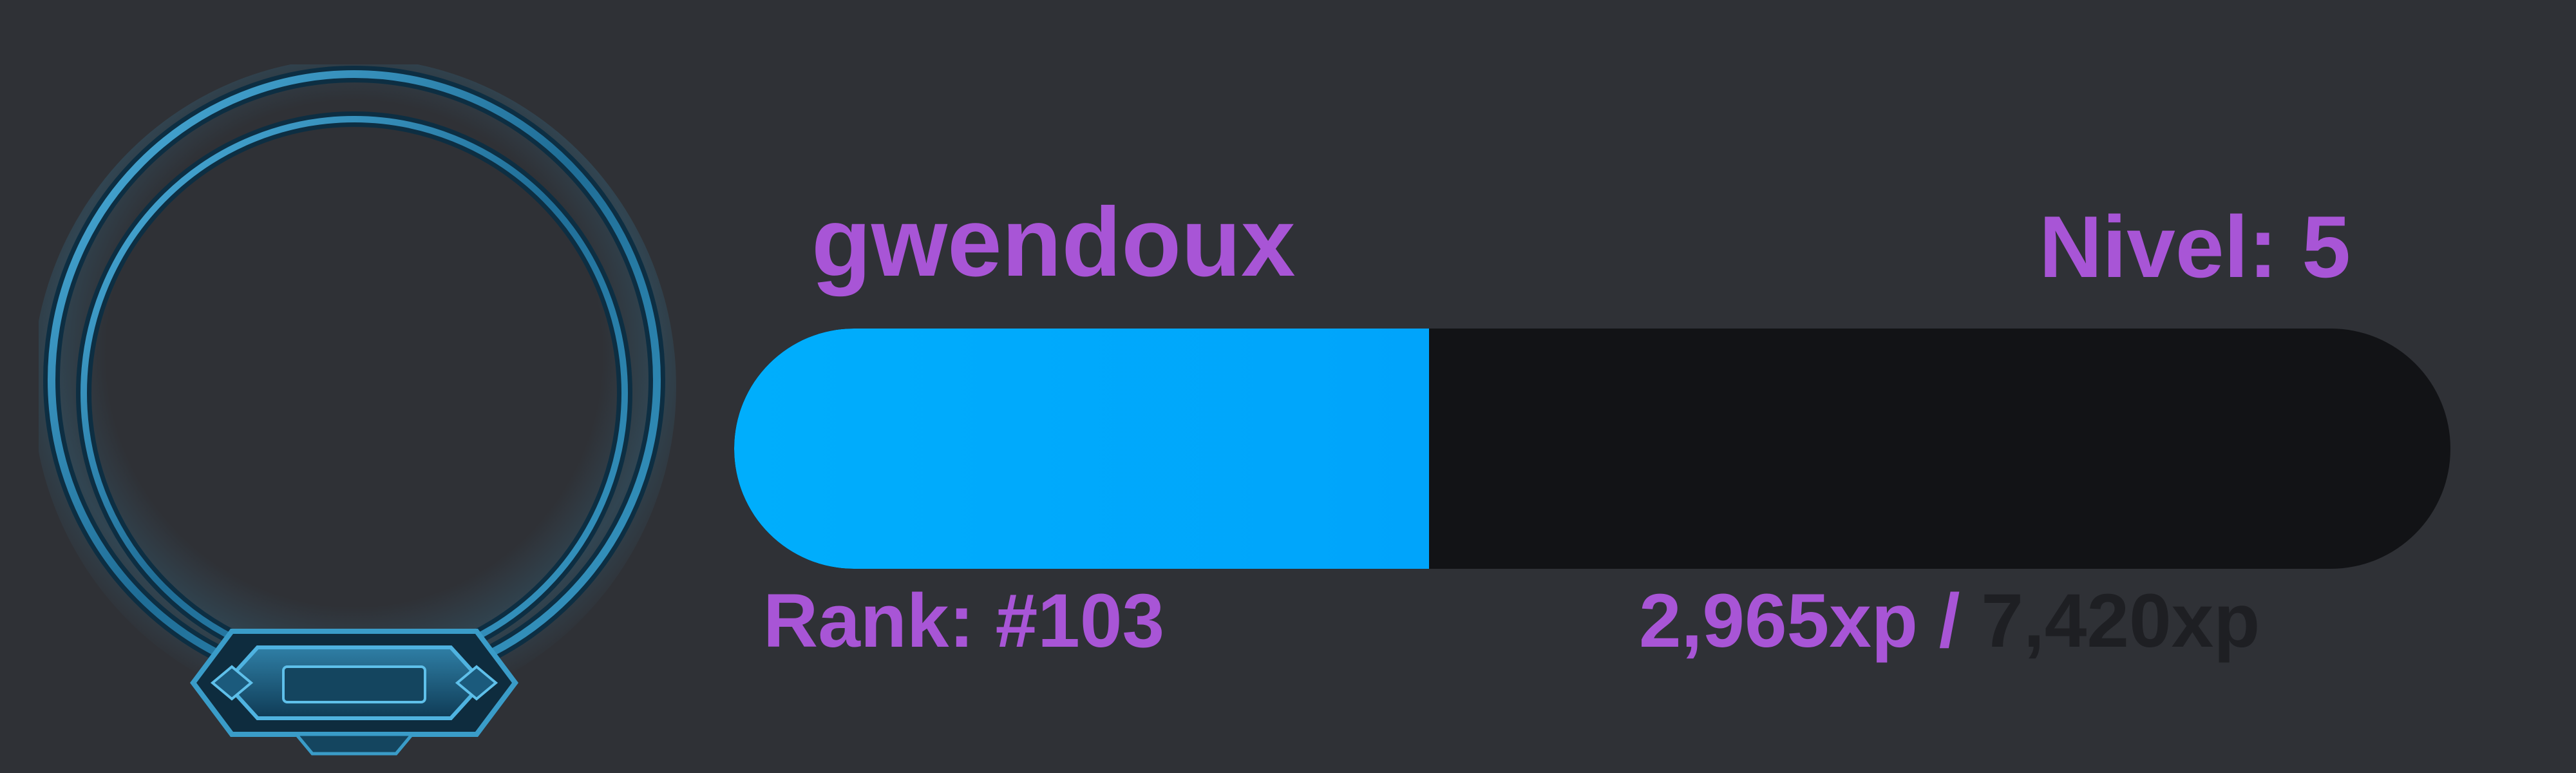  I want to click on xp-readout: 2,965xp / 7,420xp, so click(1950, 621).